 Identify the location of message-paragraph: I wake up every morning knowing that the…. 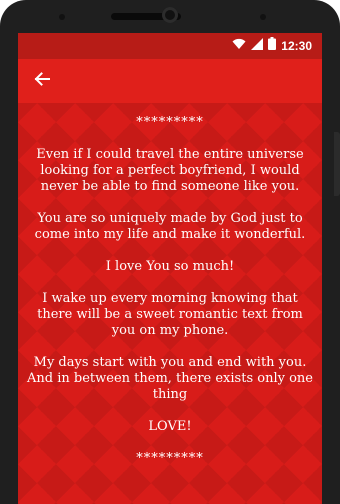
(170, 314).